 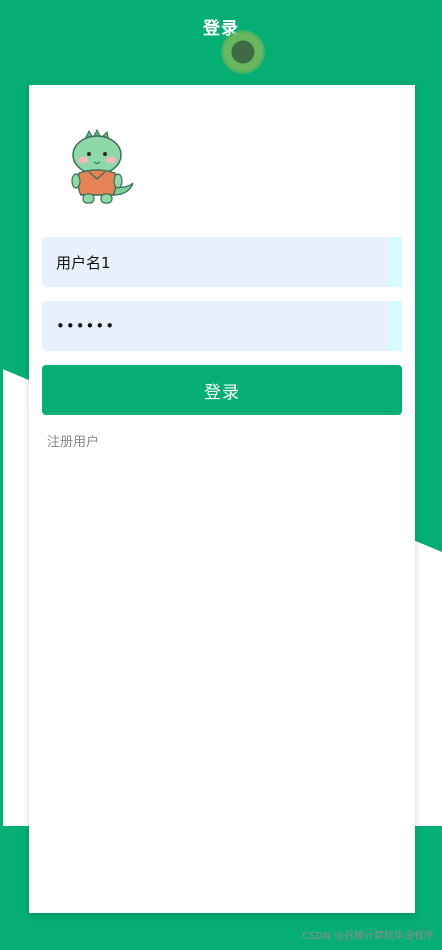 I want to click on dinosaur-mascot-icon, so click(x=102, y=166).